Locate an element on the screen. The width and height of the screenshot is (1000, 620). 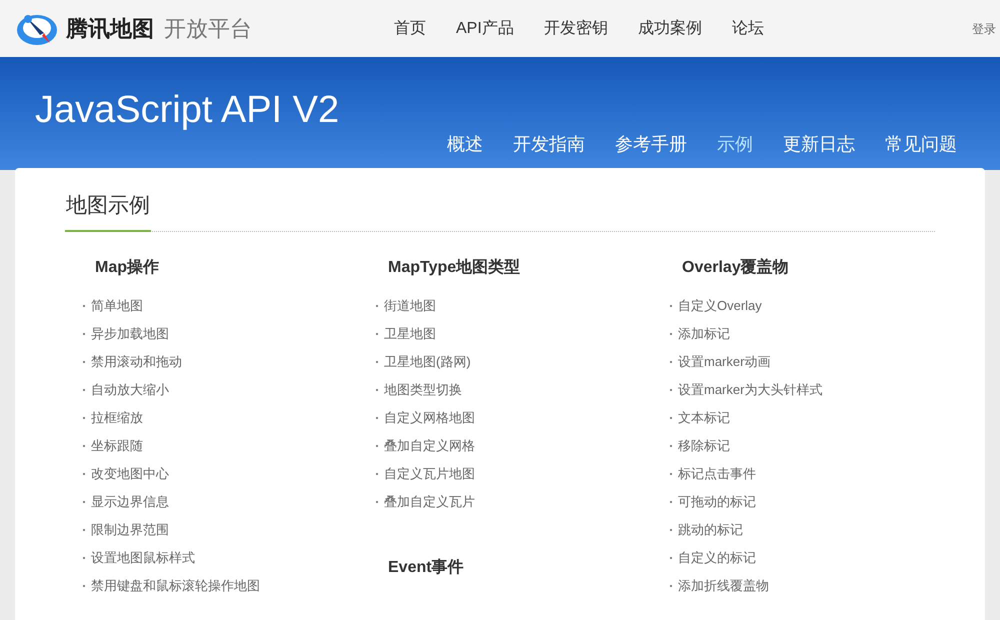
example-link: 设置marker动画 is located at coordinates (724, 362).